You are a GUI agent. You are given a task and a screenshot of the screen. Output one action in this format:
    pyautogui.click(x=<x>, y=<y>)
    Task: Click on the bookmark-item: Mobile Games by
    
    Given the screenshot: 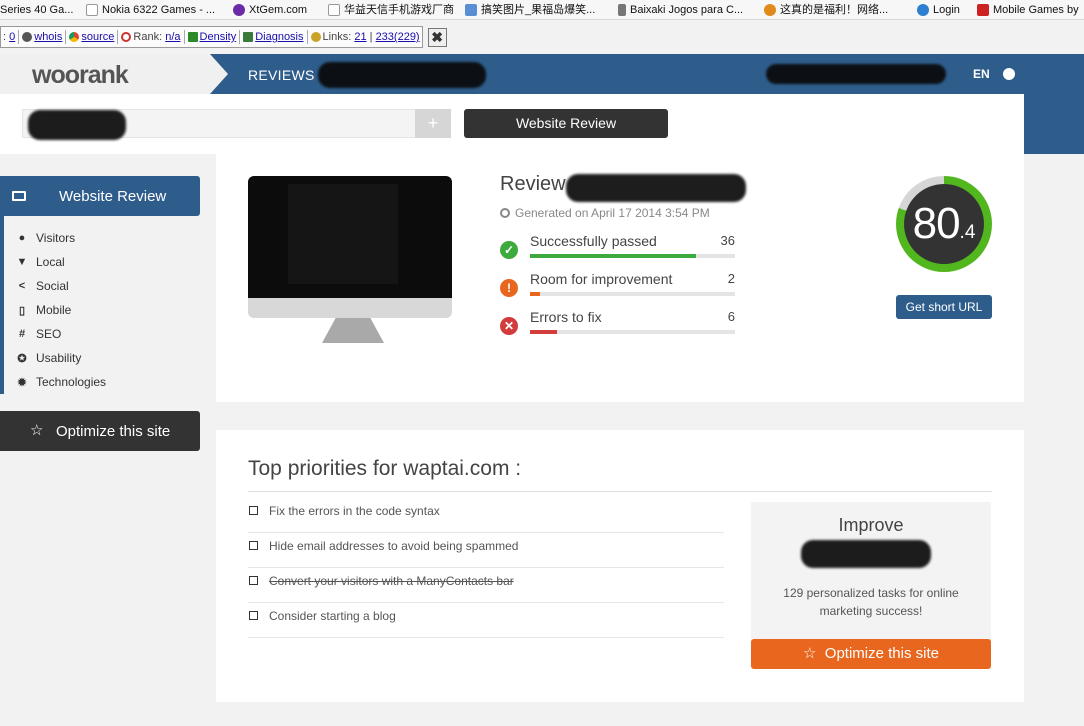 What is the action you would take?
    pyautogui.click(x=1028, y=9)
    